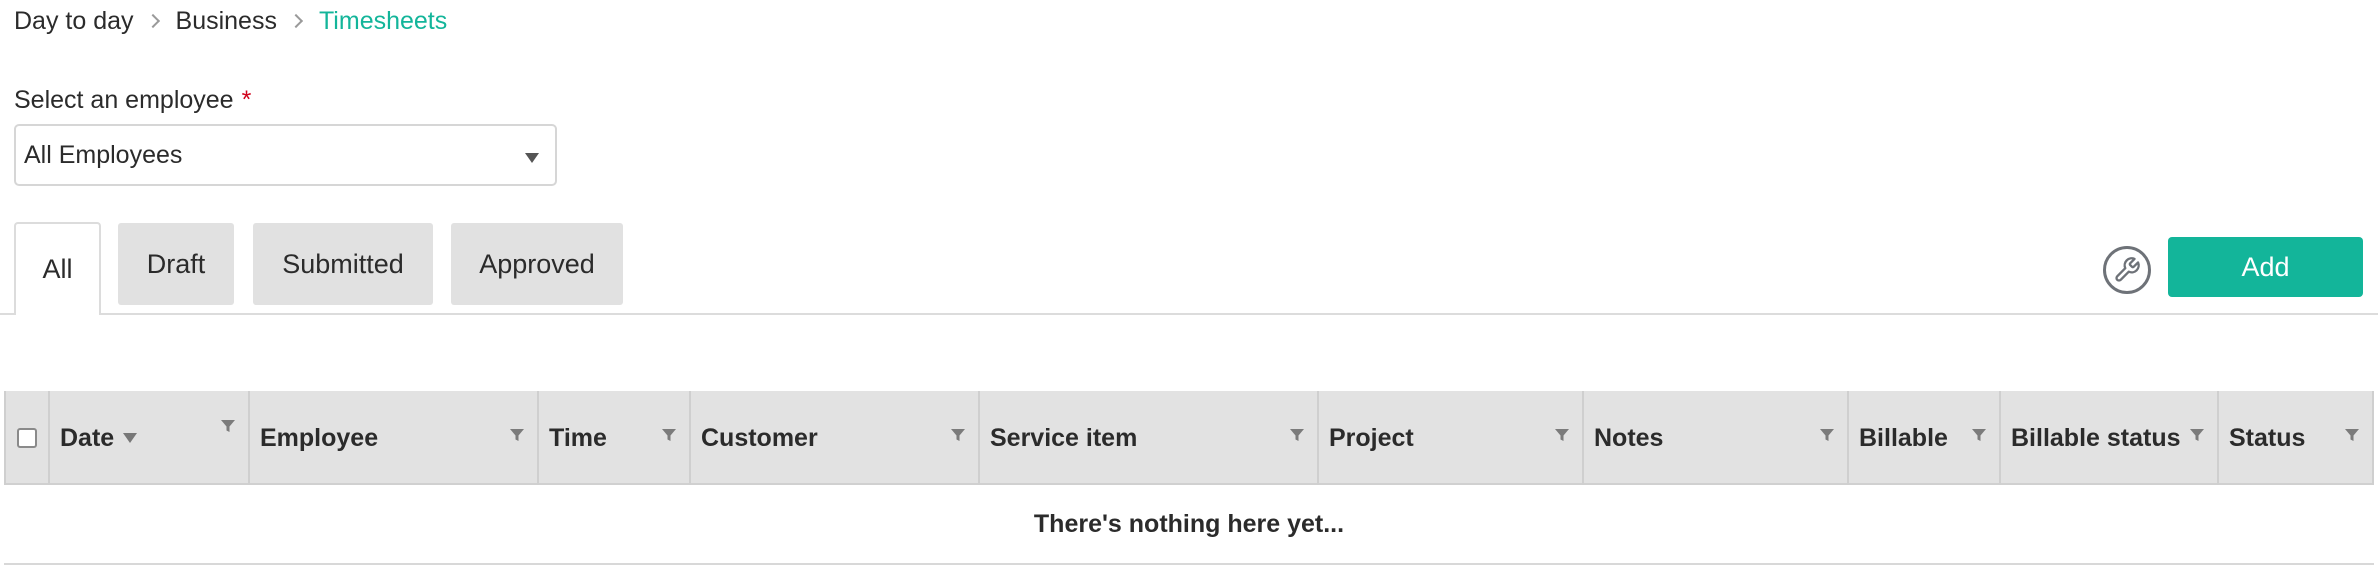 This screenshot has height=582, width=2378. What do you see at coordinates (1451, 438) in the screenshot?
I see `column-header-project: Project` at bounding box center [1451, 438].